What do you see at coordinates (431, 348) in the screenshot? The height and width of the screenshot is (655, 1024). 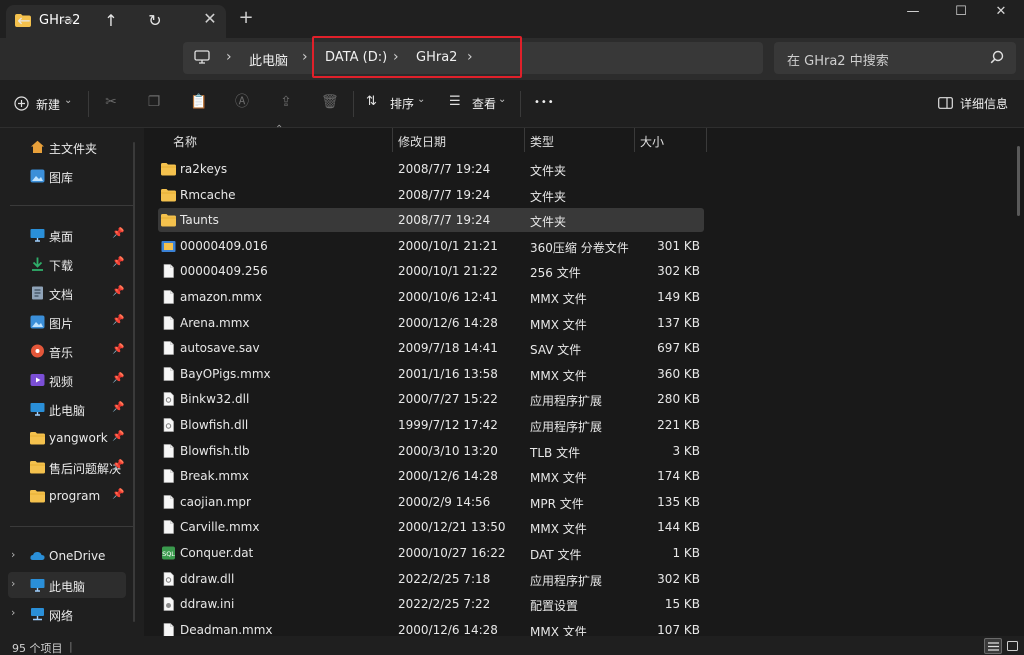 I see `file-row: autosave.sav 2009/7/18 14:41 SAV 文件 697 KB` at bounding box center [431, 348].